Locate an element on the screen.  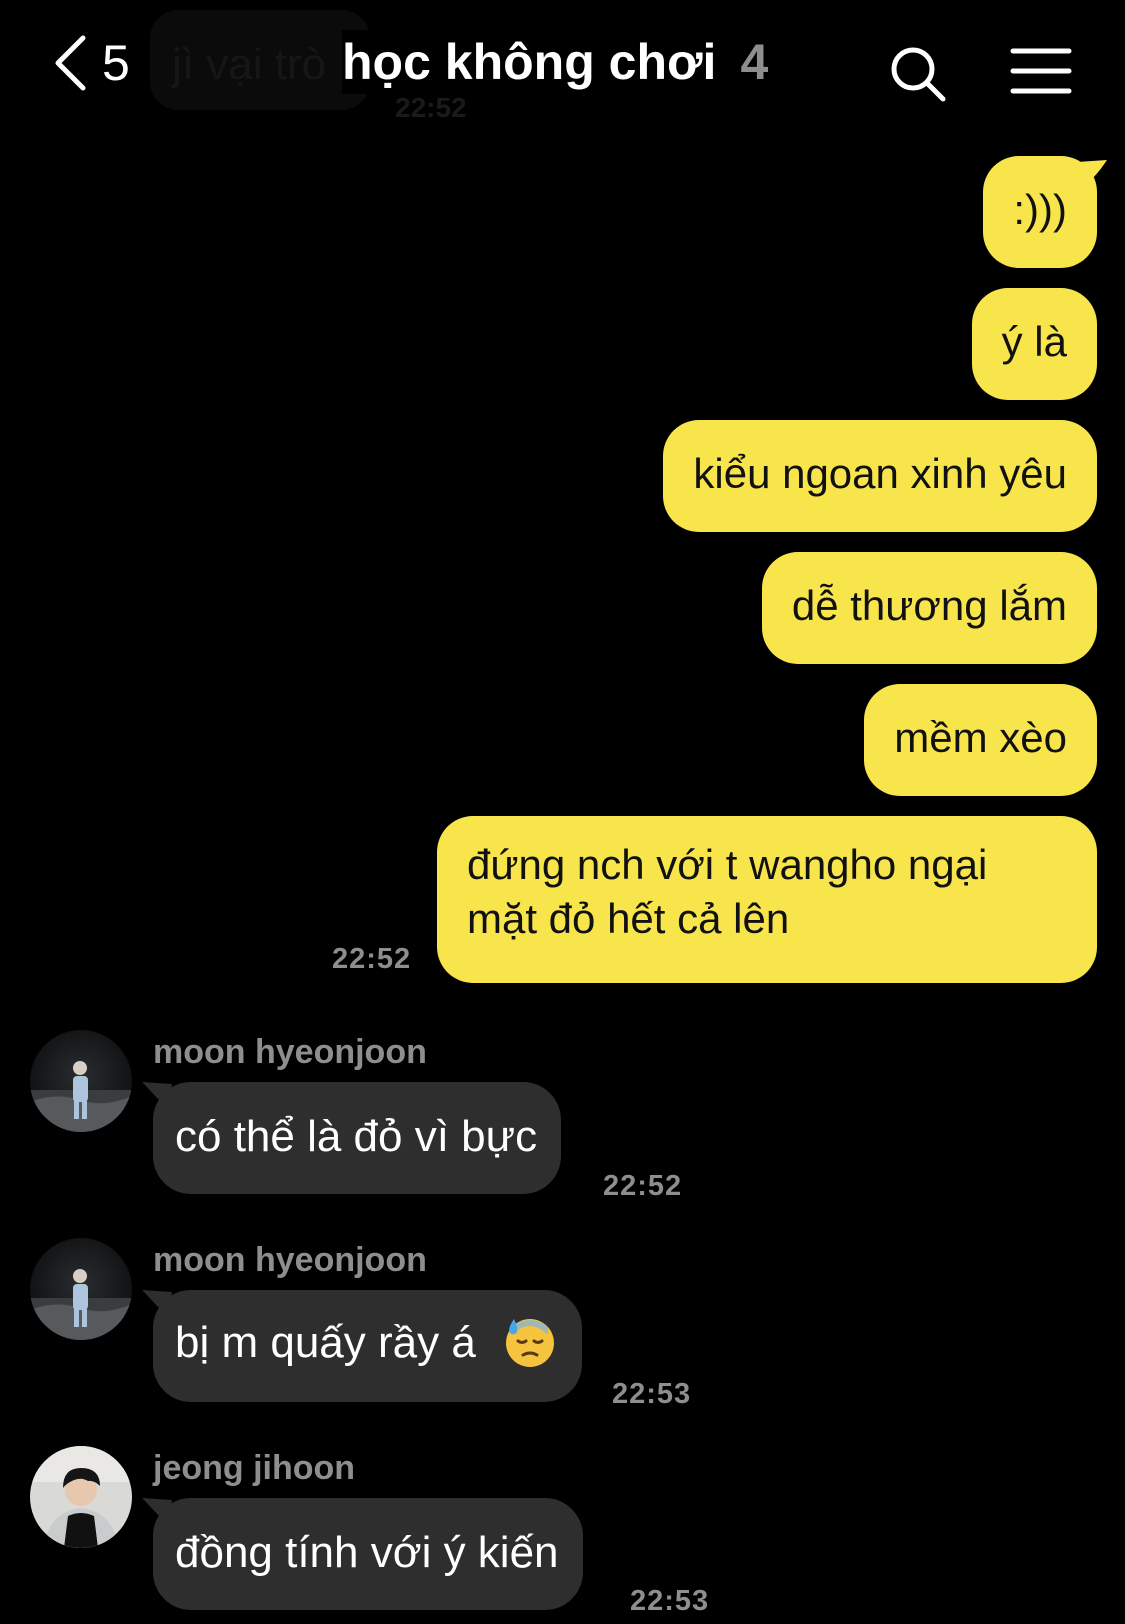
incoming-message: đồng tính với ý kiến is located at coordinates (368, 1554).